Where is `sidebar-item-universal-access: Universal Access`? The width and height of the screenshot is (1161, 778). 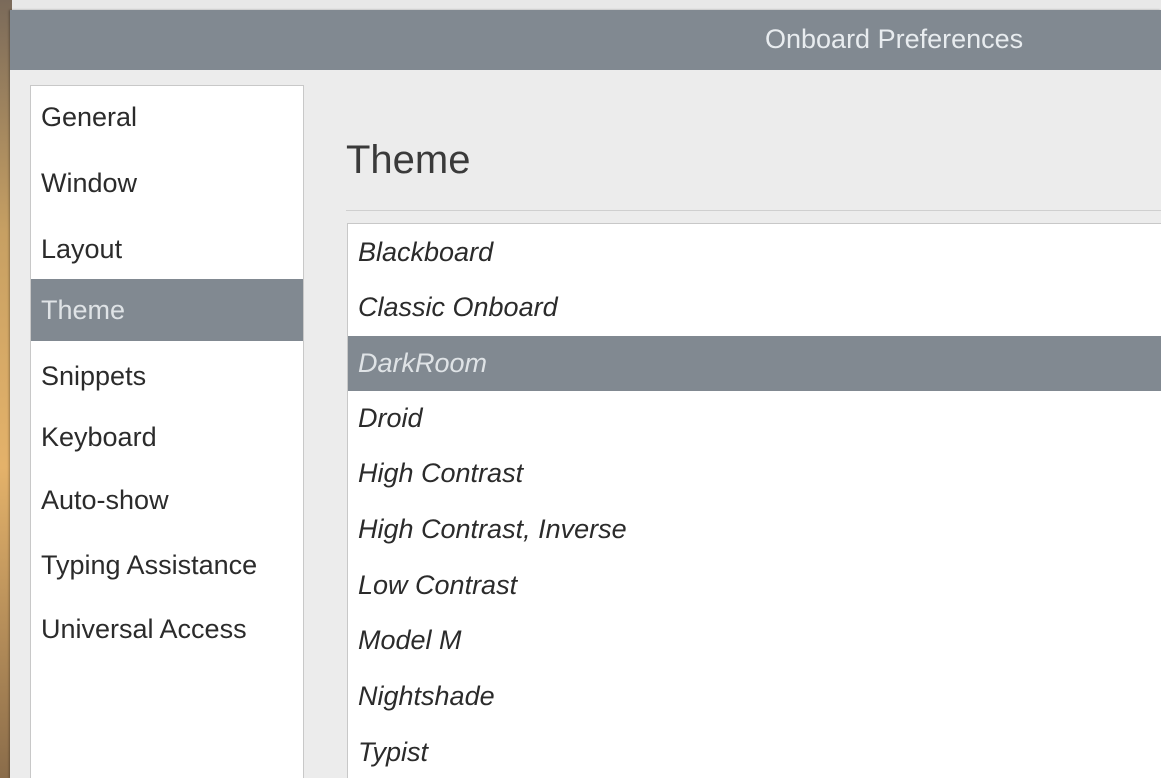 sidebar-item-universal-access: Universal Access is located at coordinates (167, 629).